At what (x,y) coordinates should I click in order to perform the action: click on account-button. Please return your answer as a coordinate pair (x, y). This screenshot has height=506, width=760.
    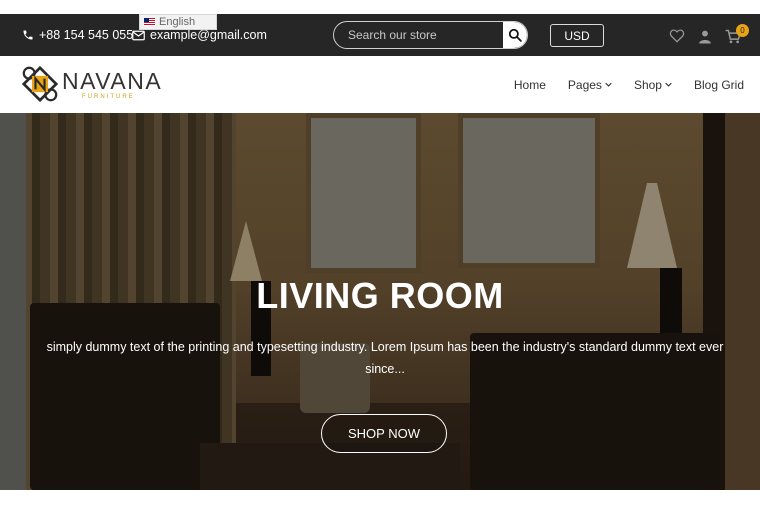
    Looking at the image, I should click on (705, 36).